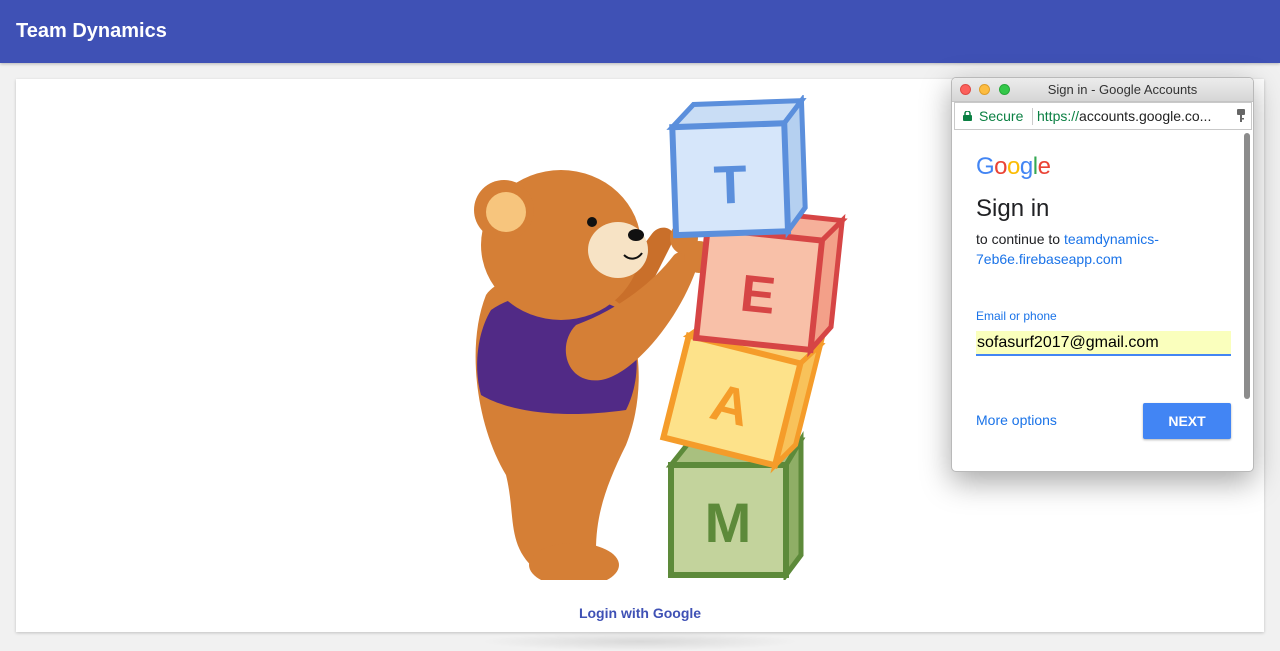  What do you see at coordinates (1016, 316) in the screenshot?
I see `email-field-label: Email or phone` at bounding box center [1016, 316].